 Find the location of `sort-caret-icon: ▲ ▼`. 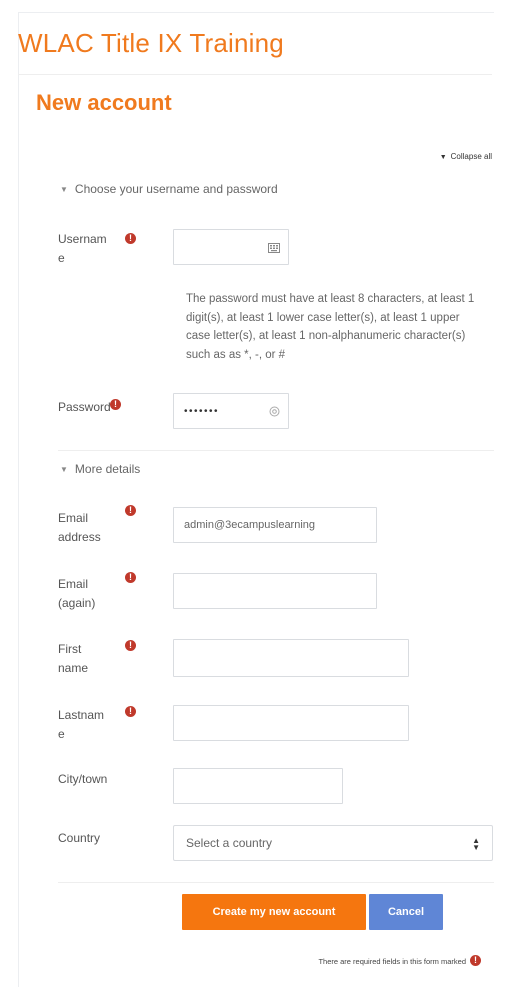

sort-caret-icon: ▲ ▼ is located at coordinates (476, 844).